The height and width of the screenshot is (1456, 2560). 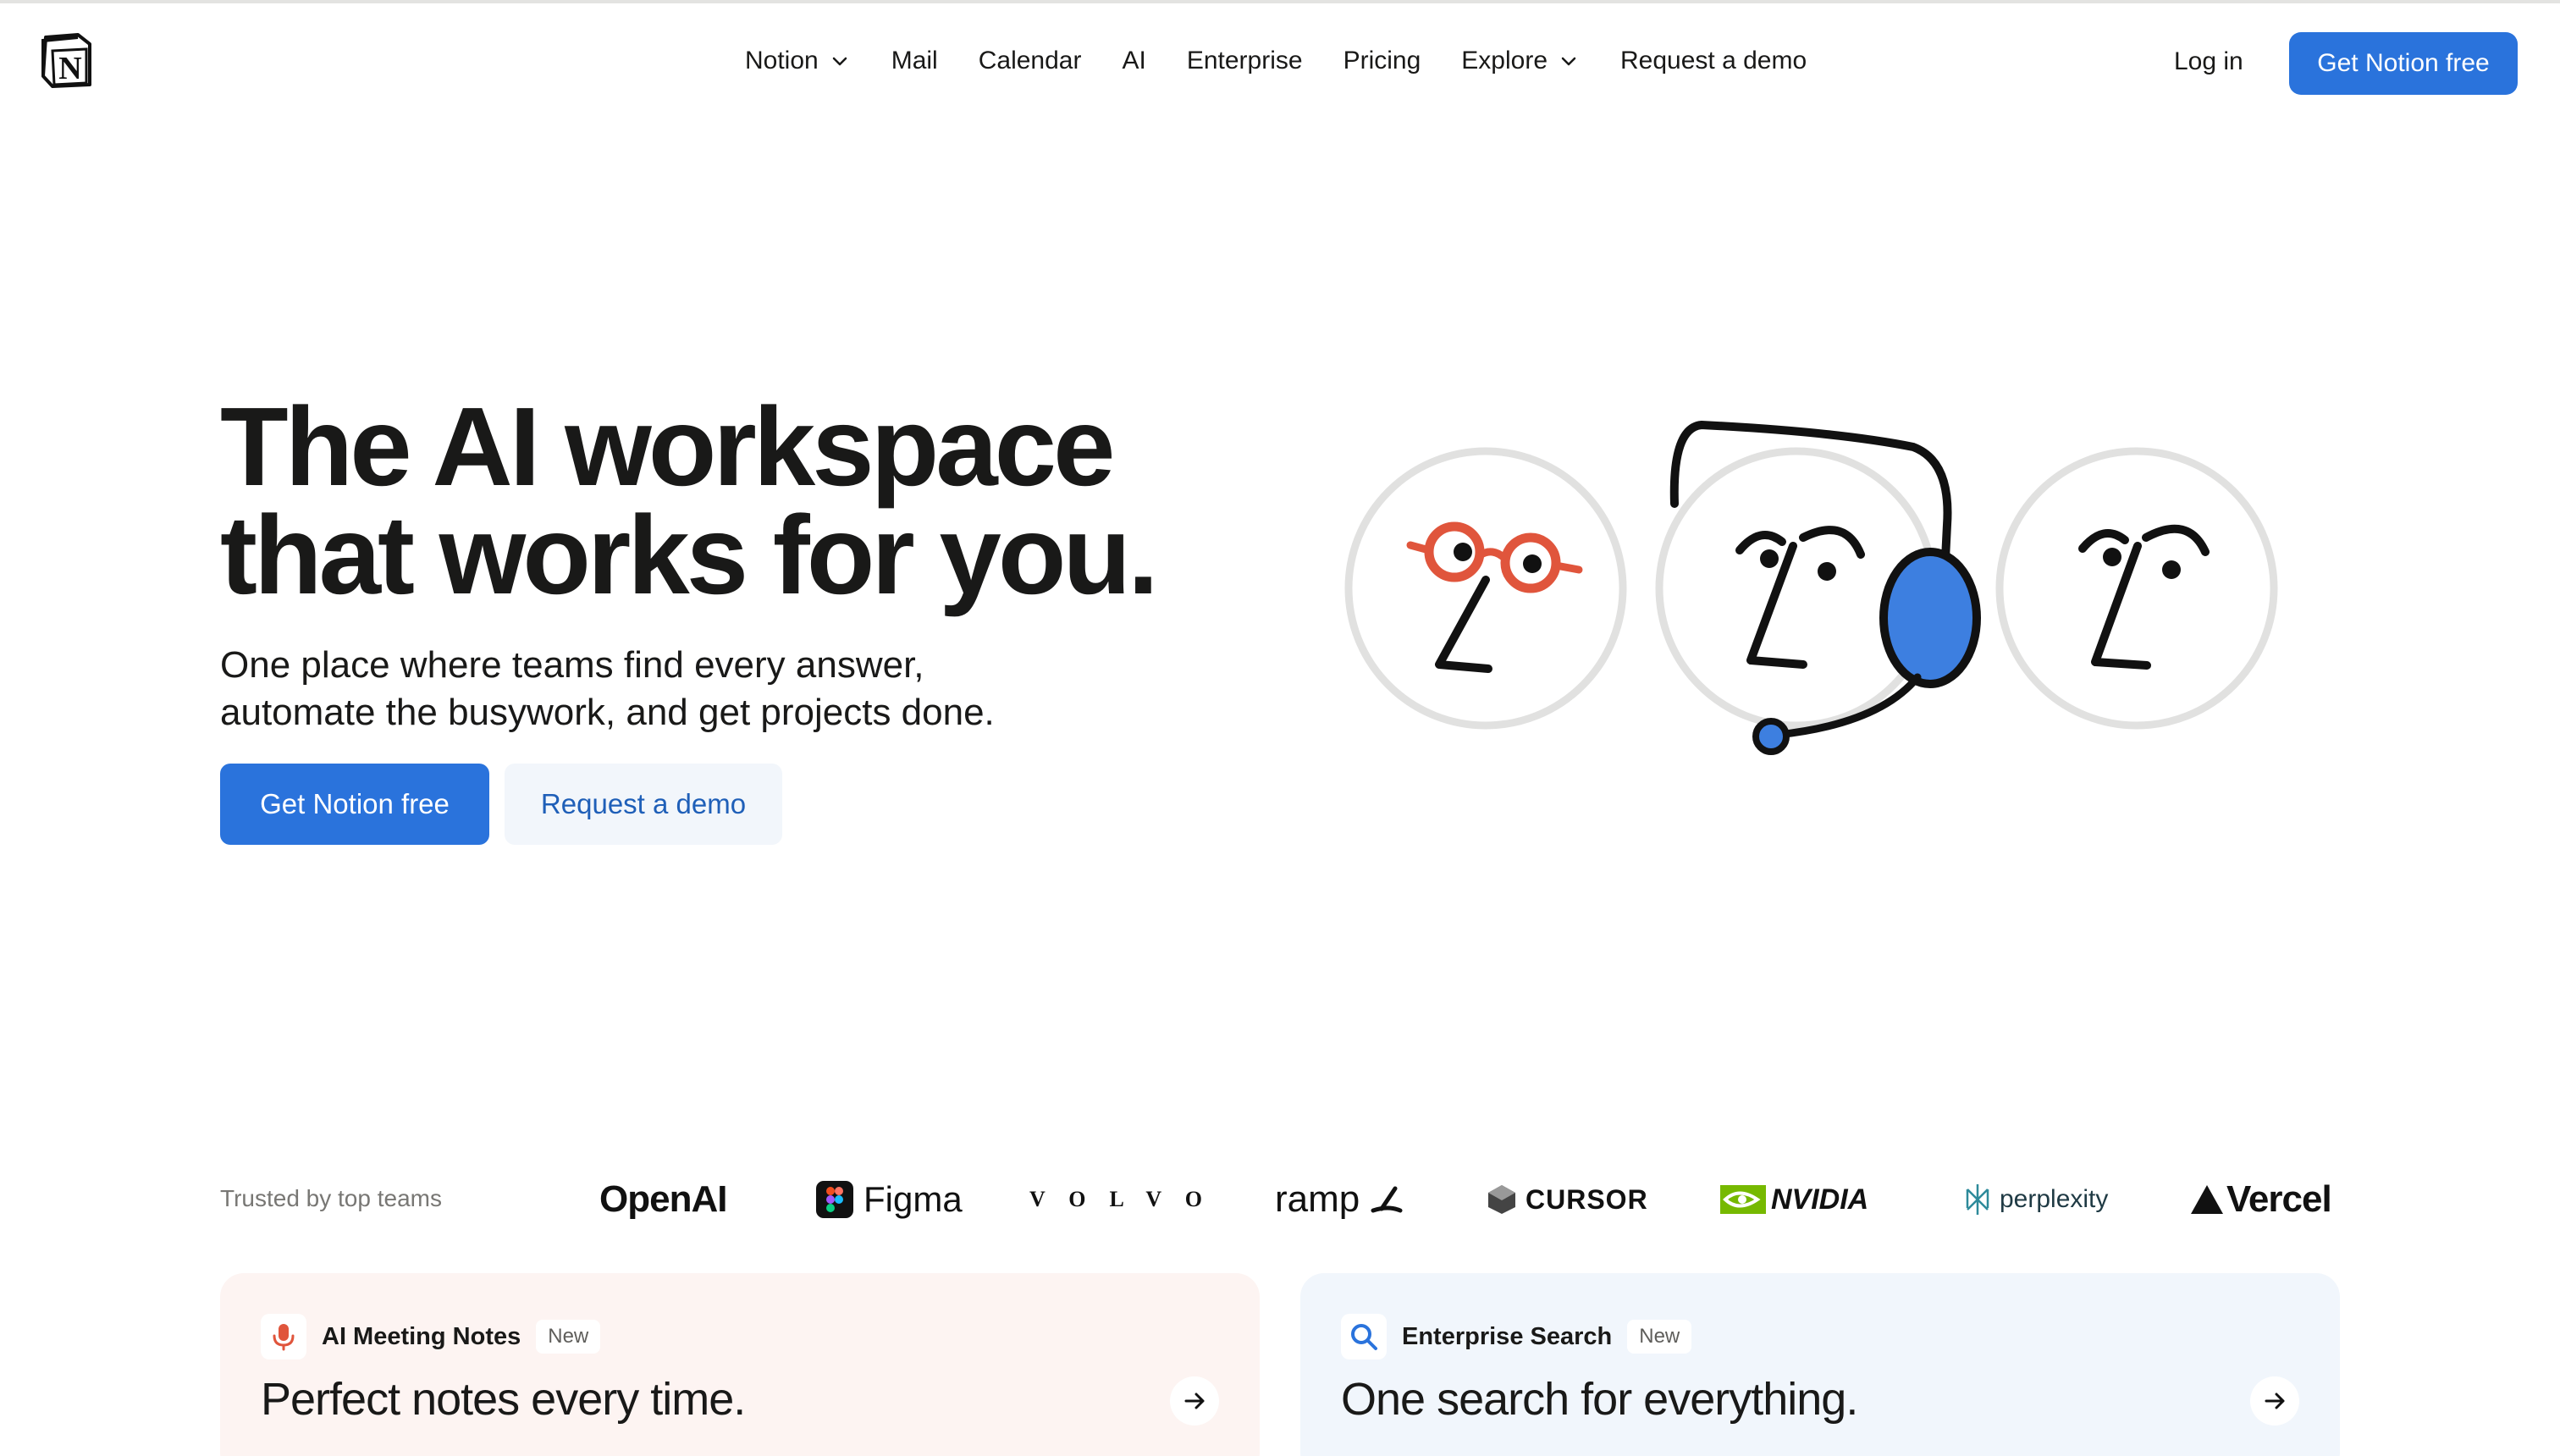 I want to click on cursor-logo: CURSOR, so click(x=1567, y=1200).